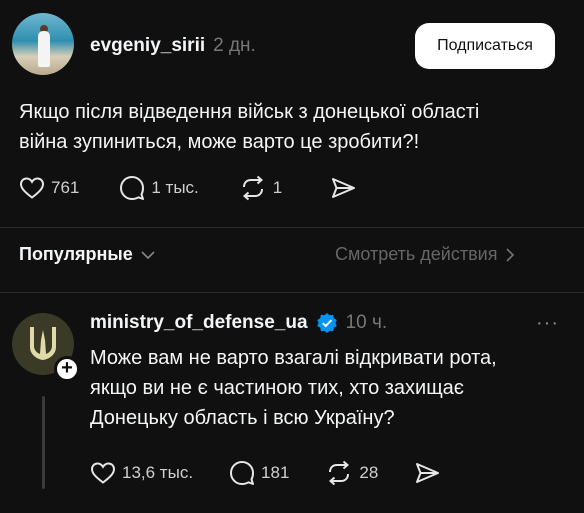 Image resolution: width=584 pixels, height=513 pixels. Describe the element at coordinates (175, 187) in the screenshot. I see `reply-count: 1 тыс.` at that location.